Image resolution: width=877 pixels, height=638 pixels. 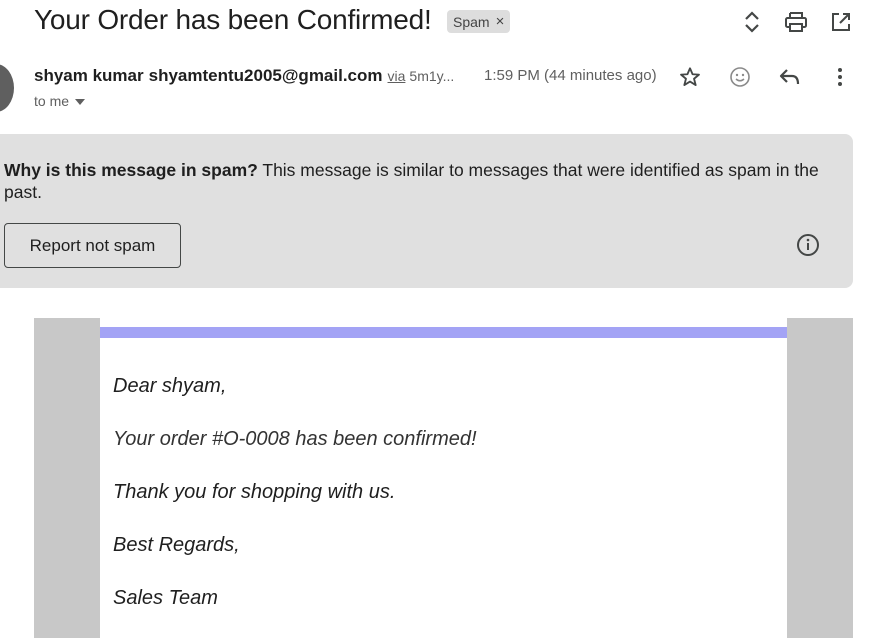 I want to click on email-signature: Sales Team, so click(x=165, y=598).